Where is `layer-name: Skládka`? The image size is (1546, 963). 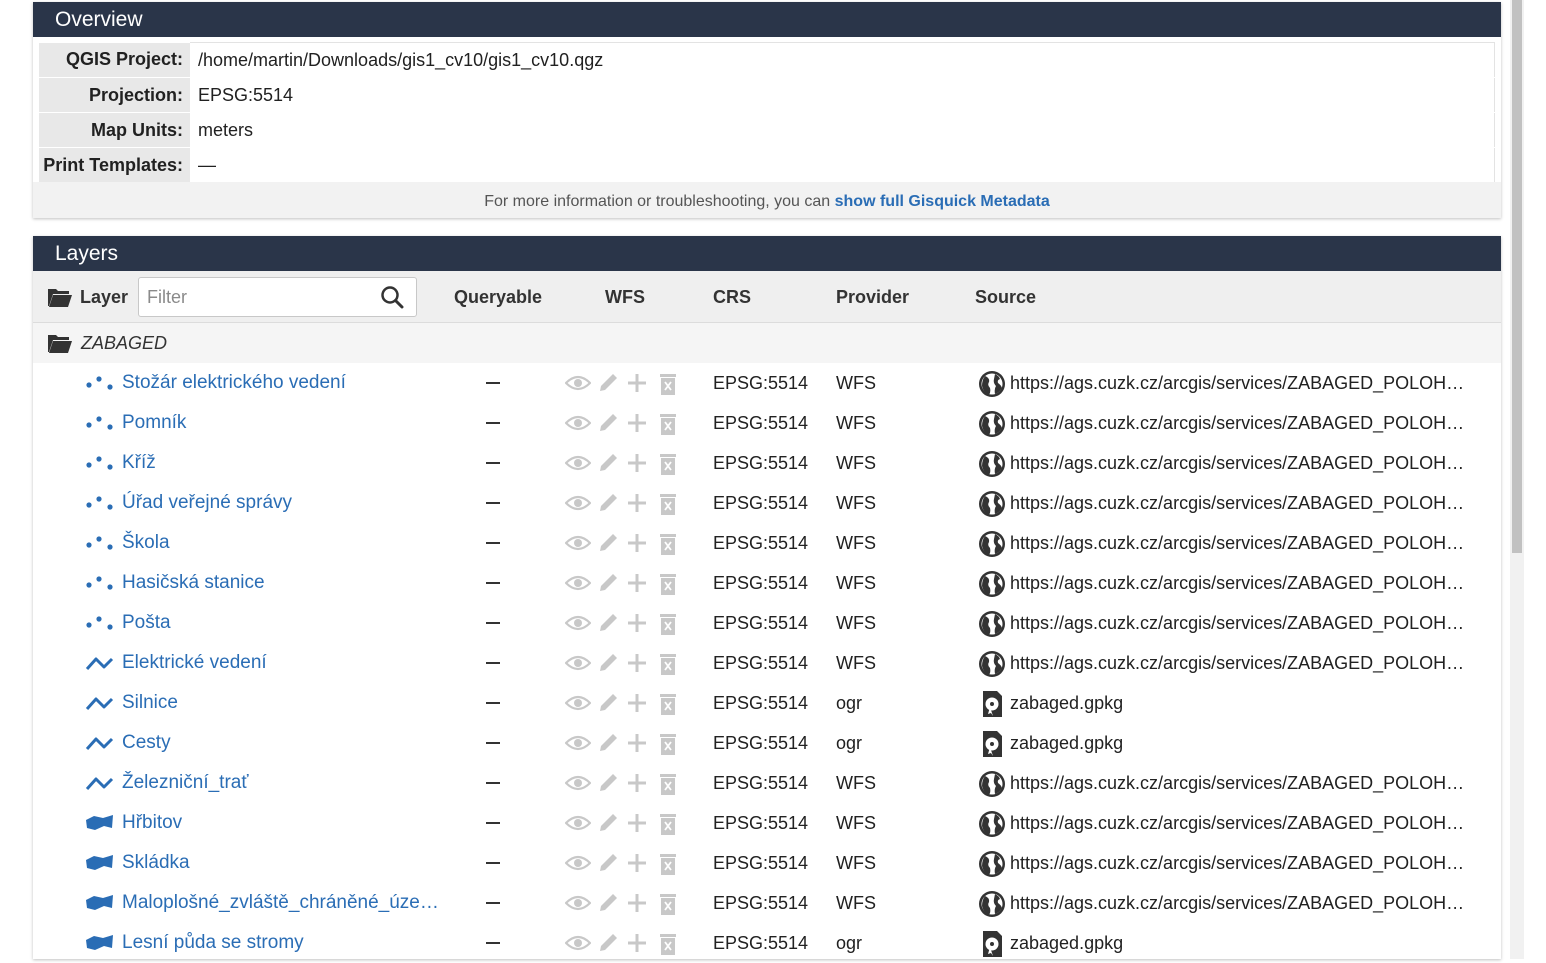 layer-name: Skládka is located at coordinates (156, 863).